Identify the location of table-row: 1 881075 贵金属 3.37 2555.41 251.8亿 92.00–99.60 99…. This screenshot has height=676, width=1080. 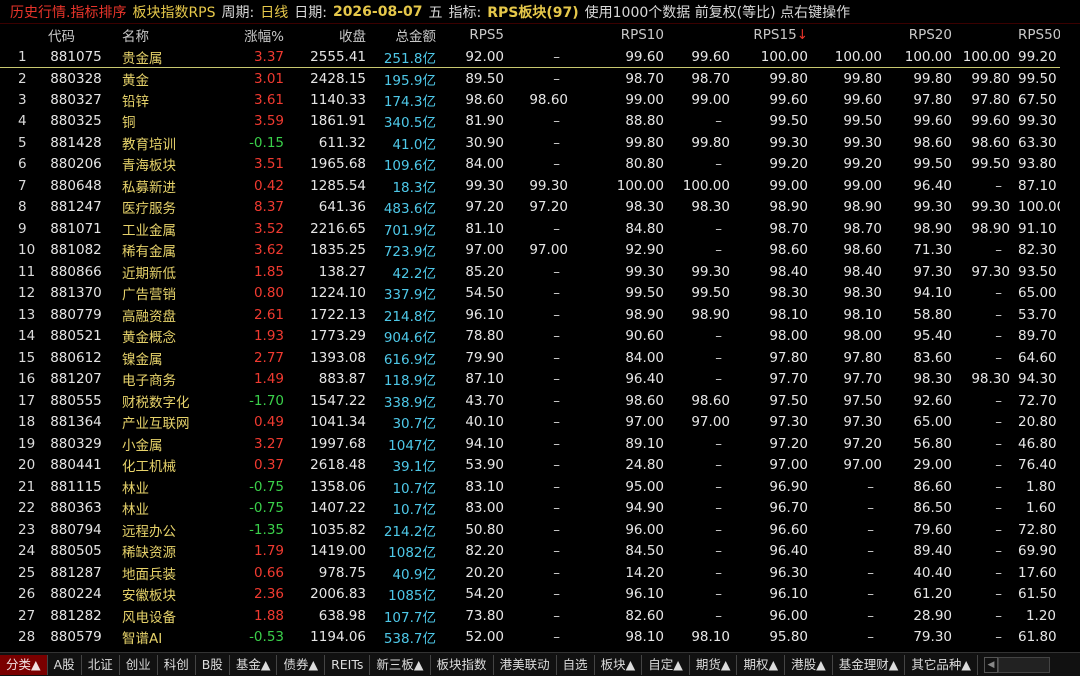
(530, 57).